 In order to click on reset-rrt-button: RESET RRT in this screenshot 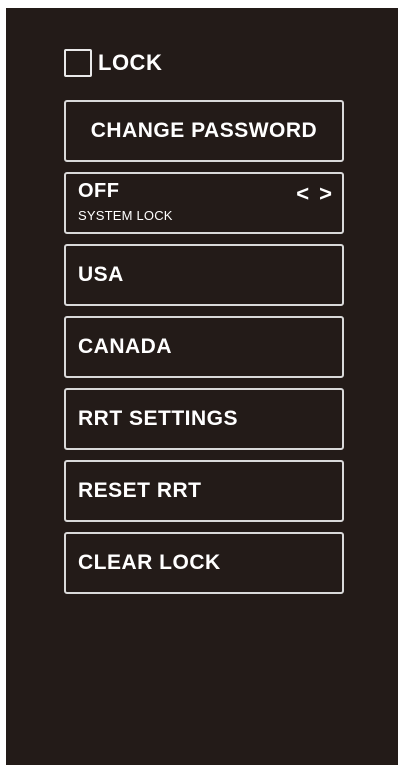, I will do `click(204, 491)`.